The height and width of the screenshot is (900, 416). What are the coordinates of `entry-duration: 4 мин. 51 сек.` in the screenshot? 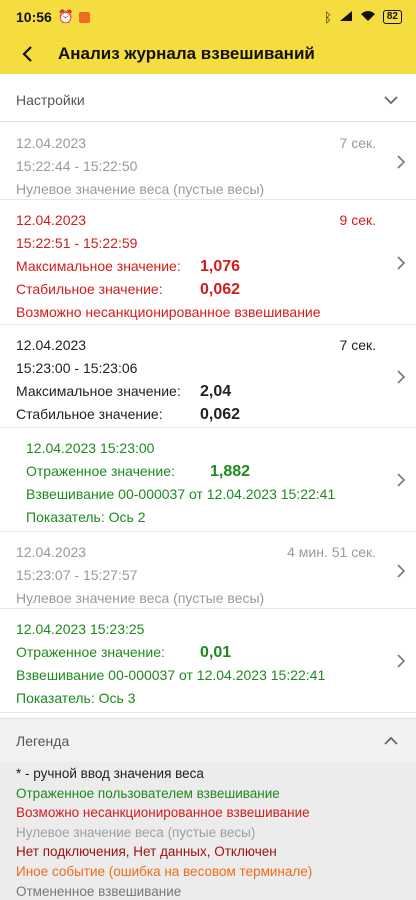 It's located at (331, 552).